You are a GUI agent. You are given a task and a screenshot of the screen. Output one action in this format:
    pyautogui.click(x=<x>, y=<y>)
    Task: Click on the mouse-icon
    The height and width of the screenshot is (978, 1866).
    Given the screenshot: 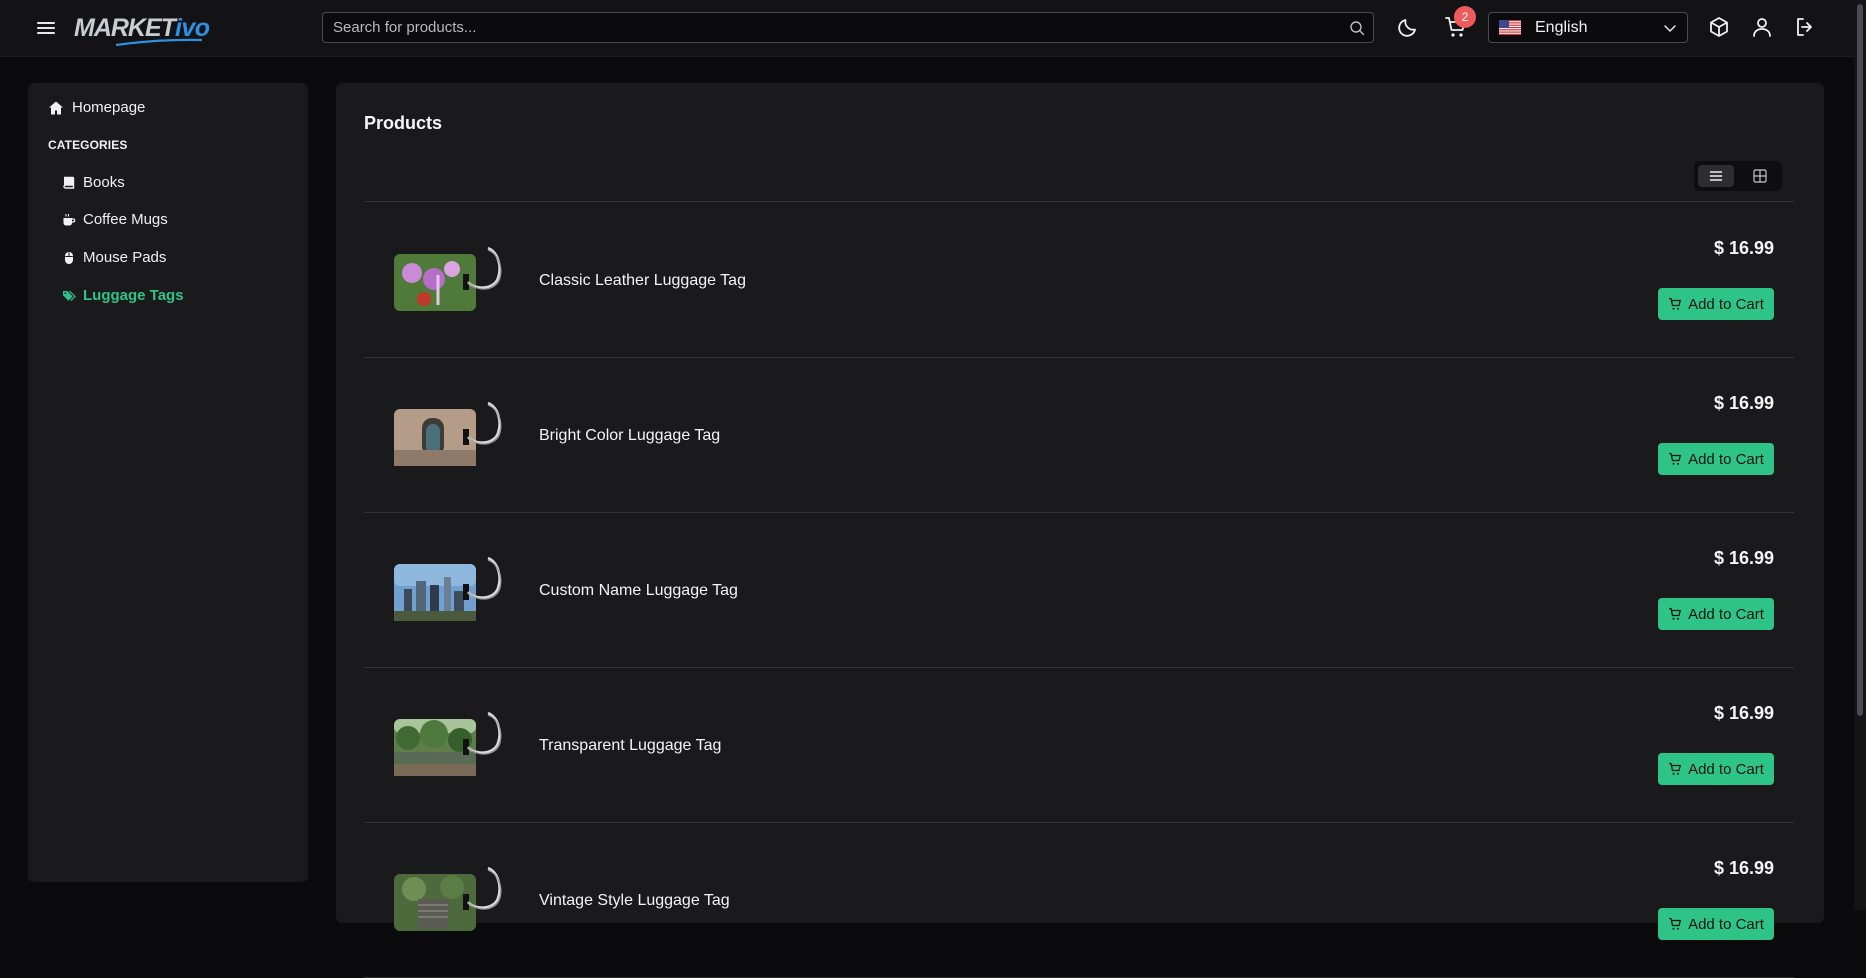 What is the action you would take?
    pyautogui.click(x=69, y=257)
    